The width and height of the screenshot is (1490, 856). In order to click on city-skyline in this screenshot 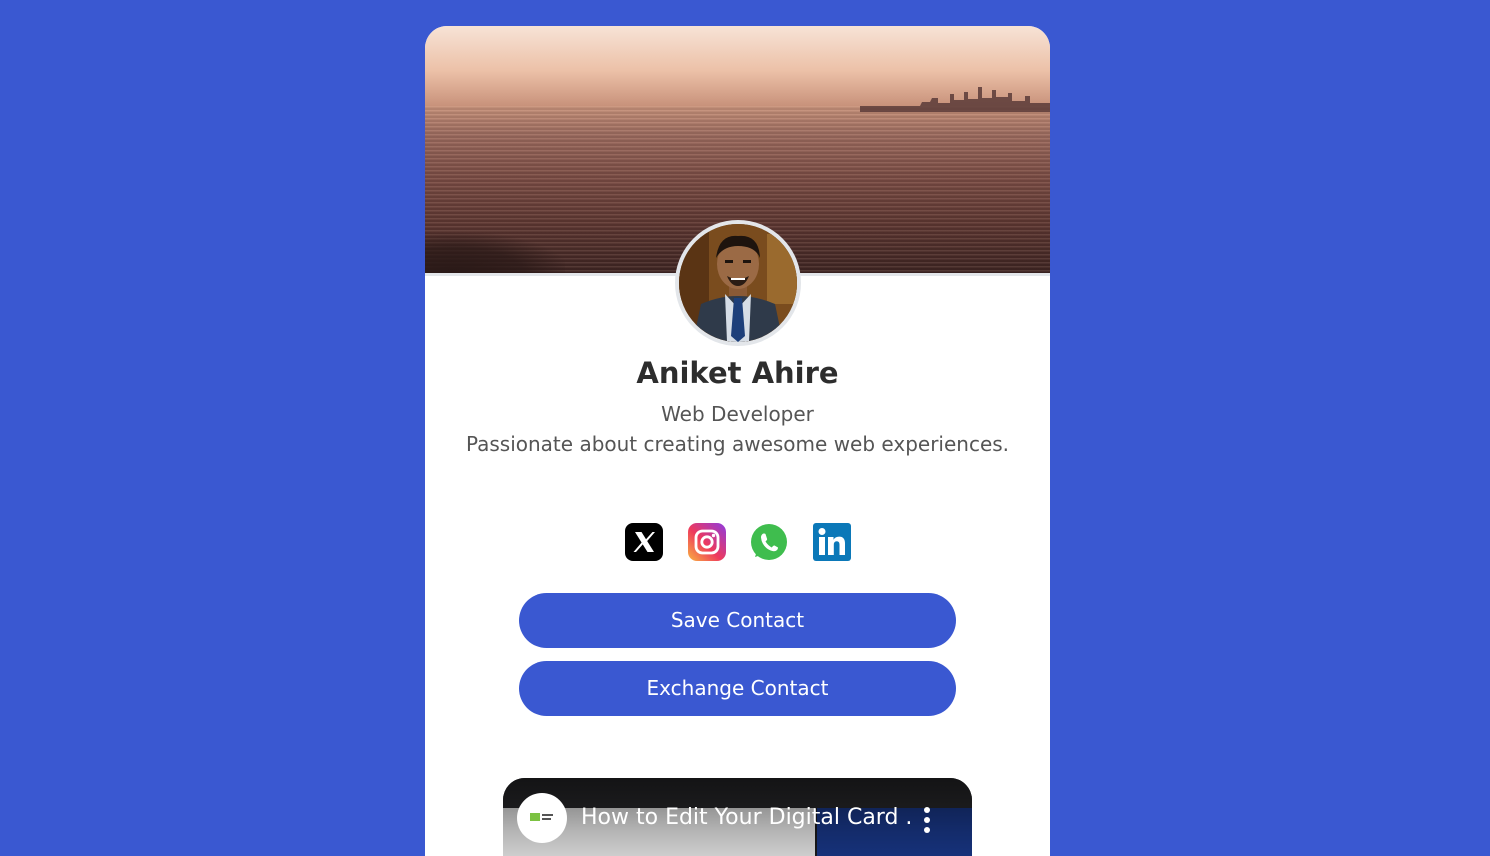, I will do `click(955, 99)`.